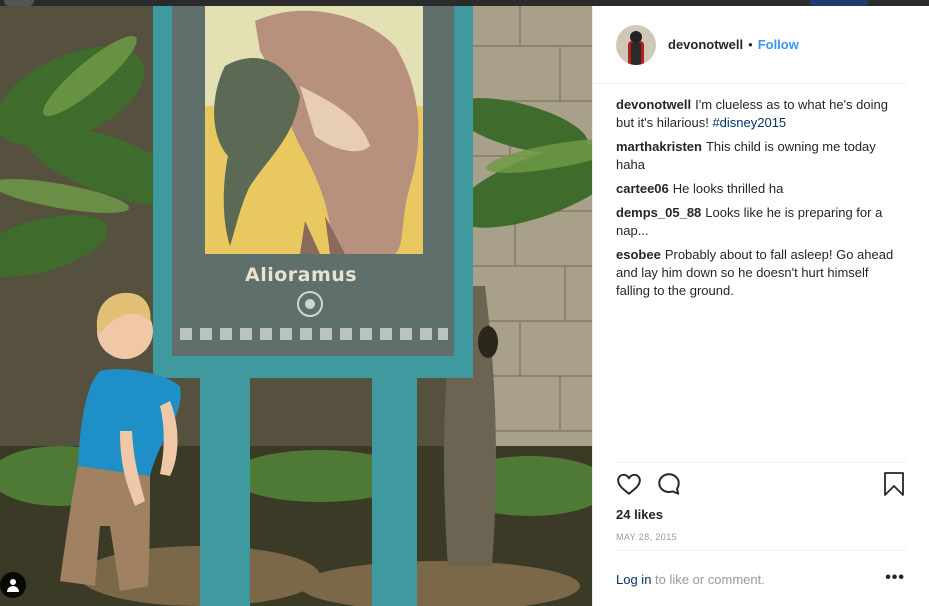 This screenshot has width=929, height=606. What do you see at coordinates (639, 514) in the screenshot?
I see `likes-count: 24 likes` at bounding box center [639, 514].